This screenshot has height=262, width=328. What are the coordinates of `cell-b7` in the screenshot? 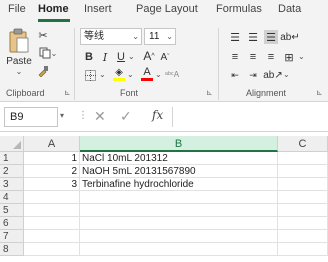 It's located at (179, 236).